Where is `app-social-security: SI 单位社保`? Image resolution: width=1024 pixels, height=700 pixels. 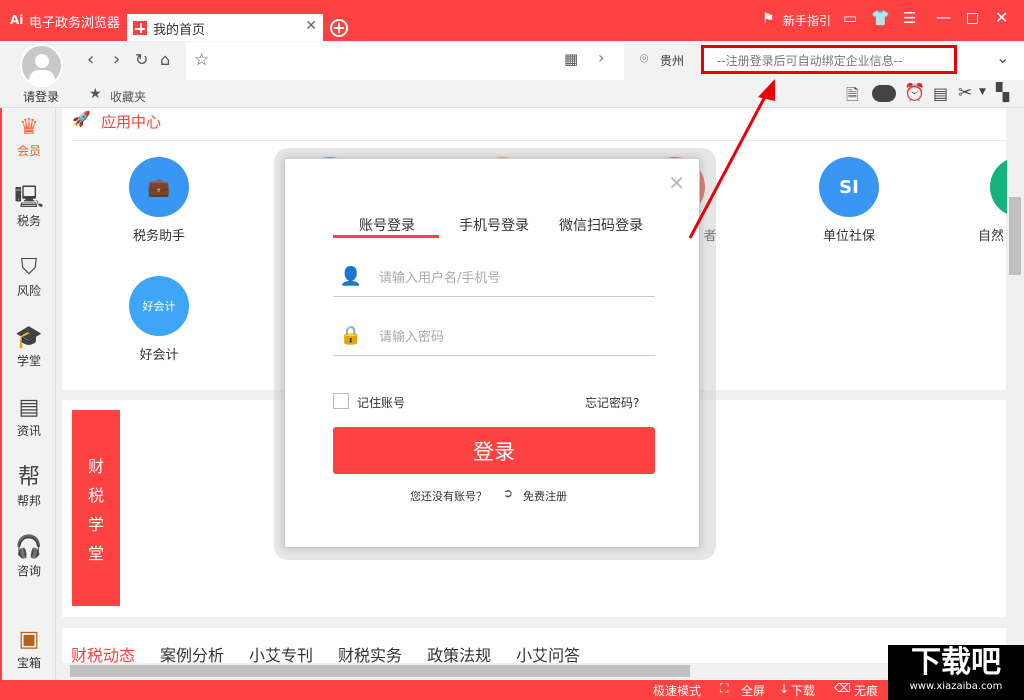
app-social-security: SI 单位社保 is located at coordinates (849, 200).